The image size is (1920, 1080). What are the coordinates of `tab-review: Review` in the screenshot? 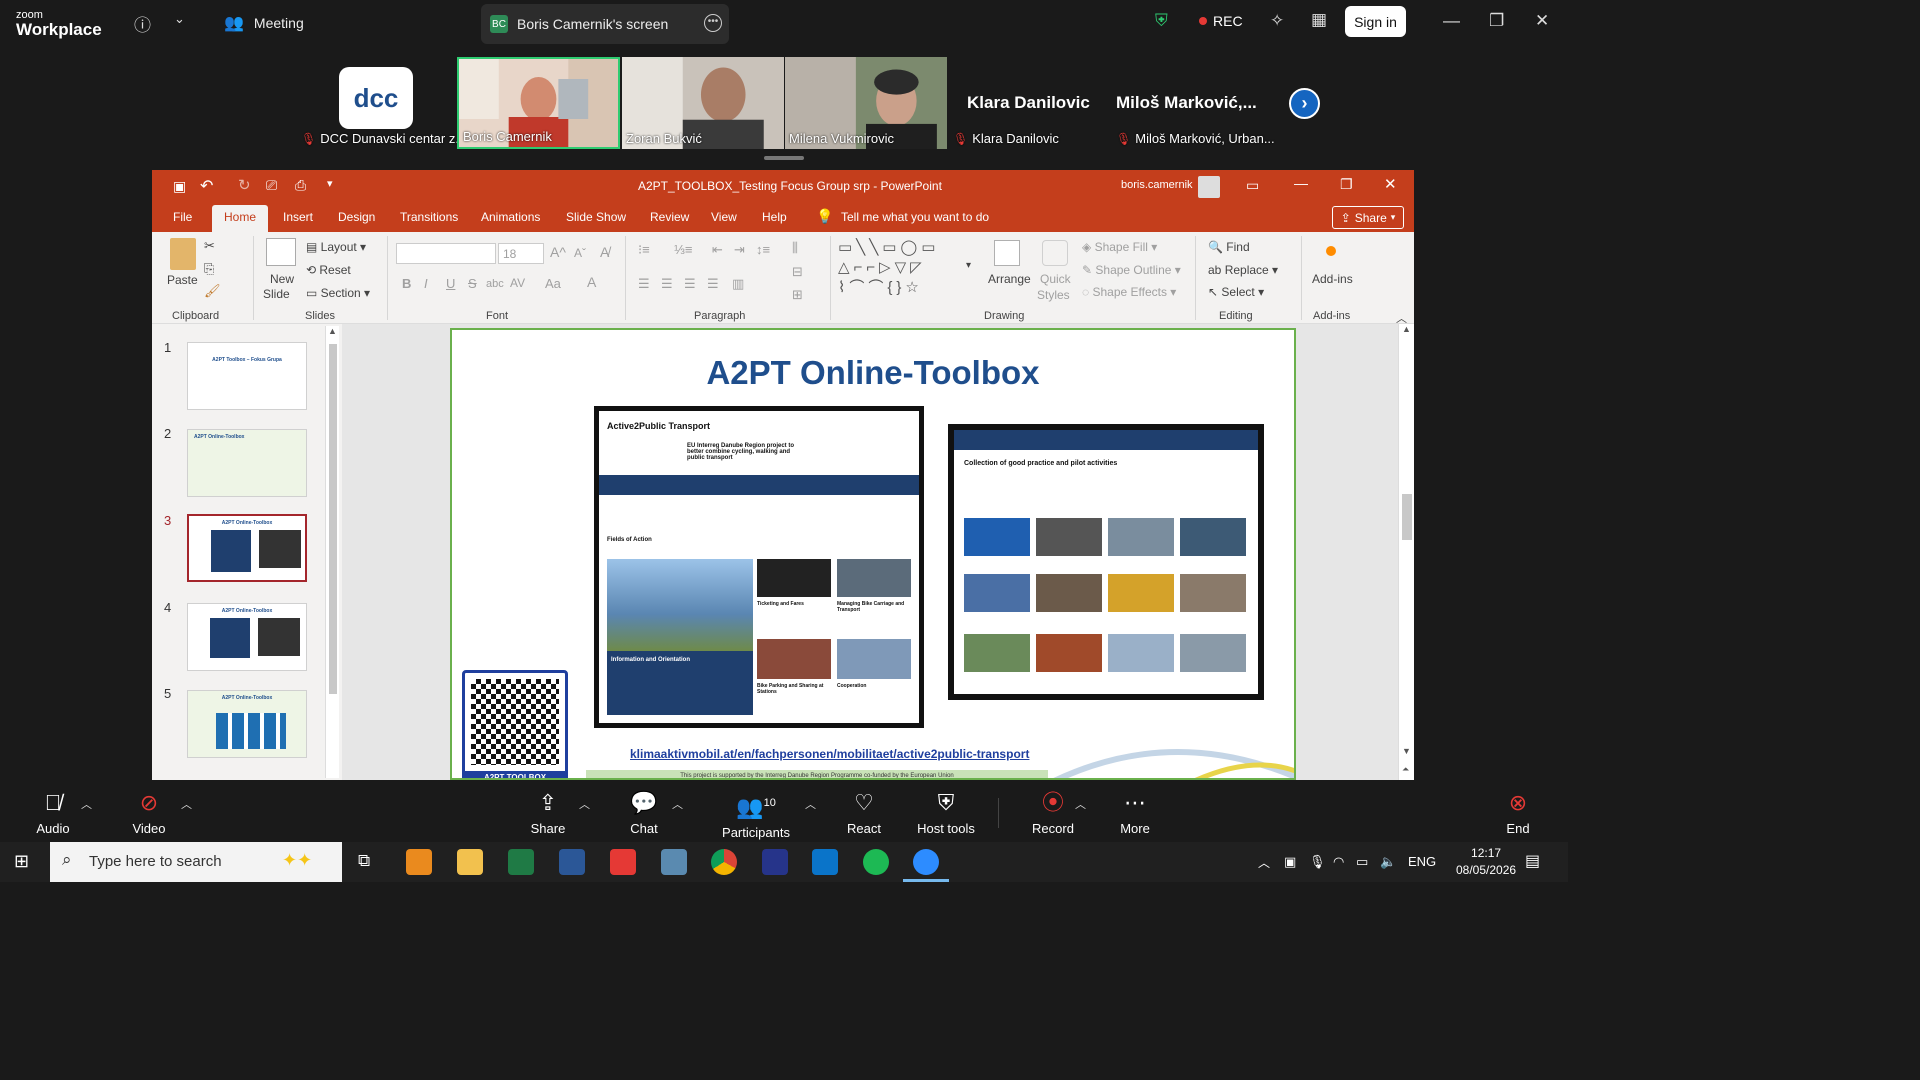 It's located at (669, 217).